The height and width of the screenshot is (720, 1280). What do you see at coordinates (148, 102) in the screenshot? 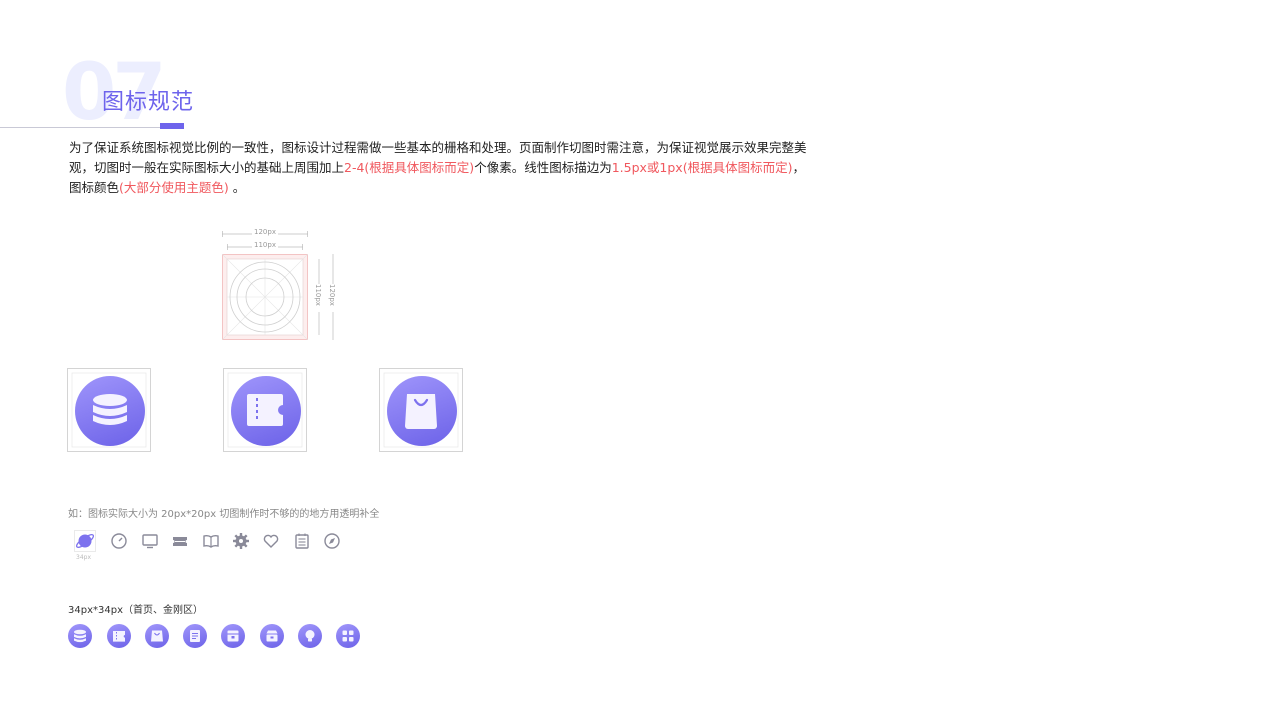
I see `section-title: 图标规范` at bounding box center [148, 102].